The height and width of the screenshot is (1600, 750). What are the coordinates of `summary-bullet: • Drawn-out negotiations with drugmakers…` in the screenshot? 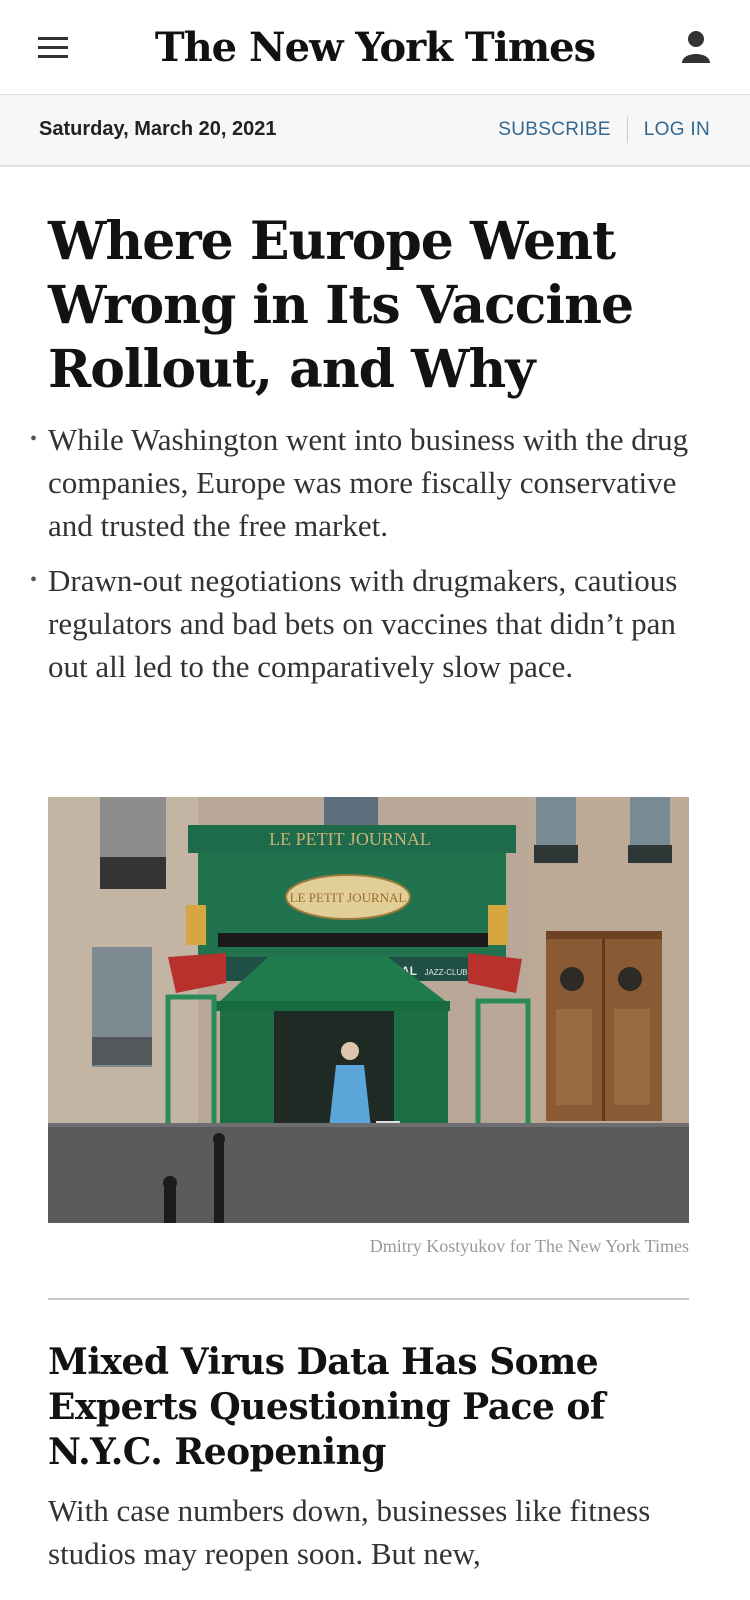 It's located at (369, 623).